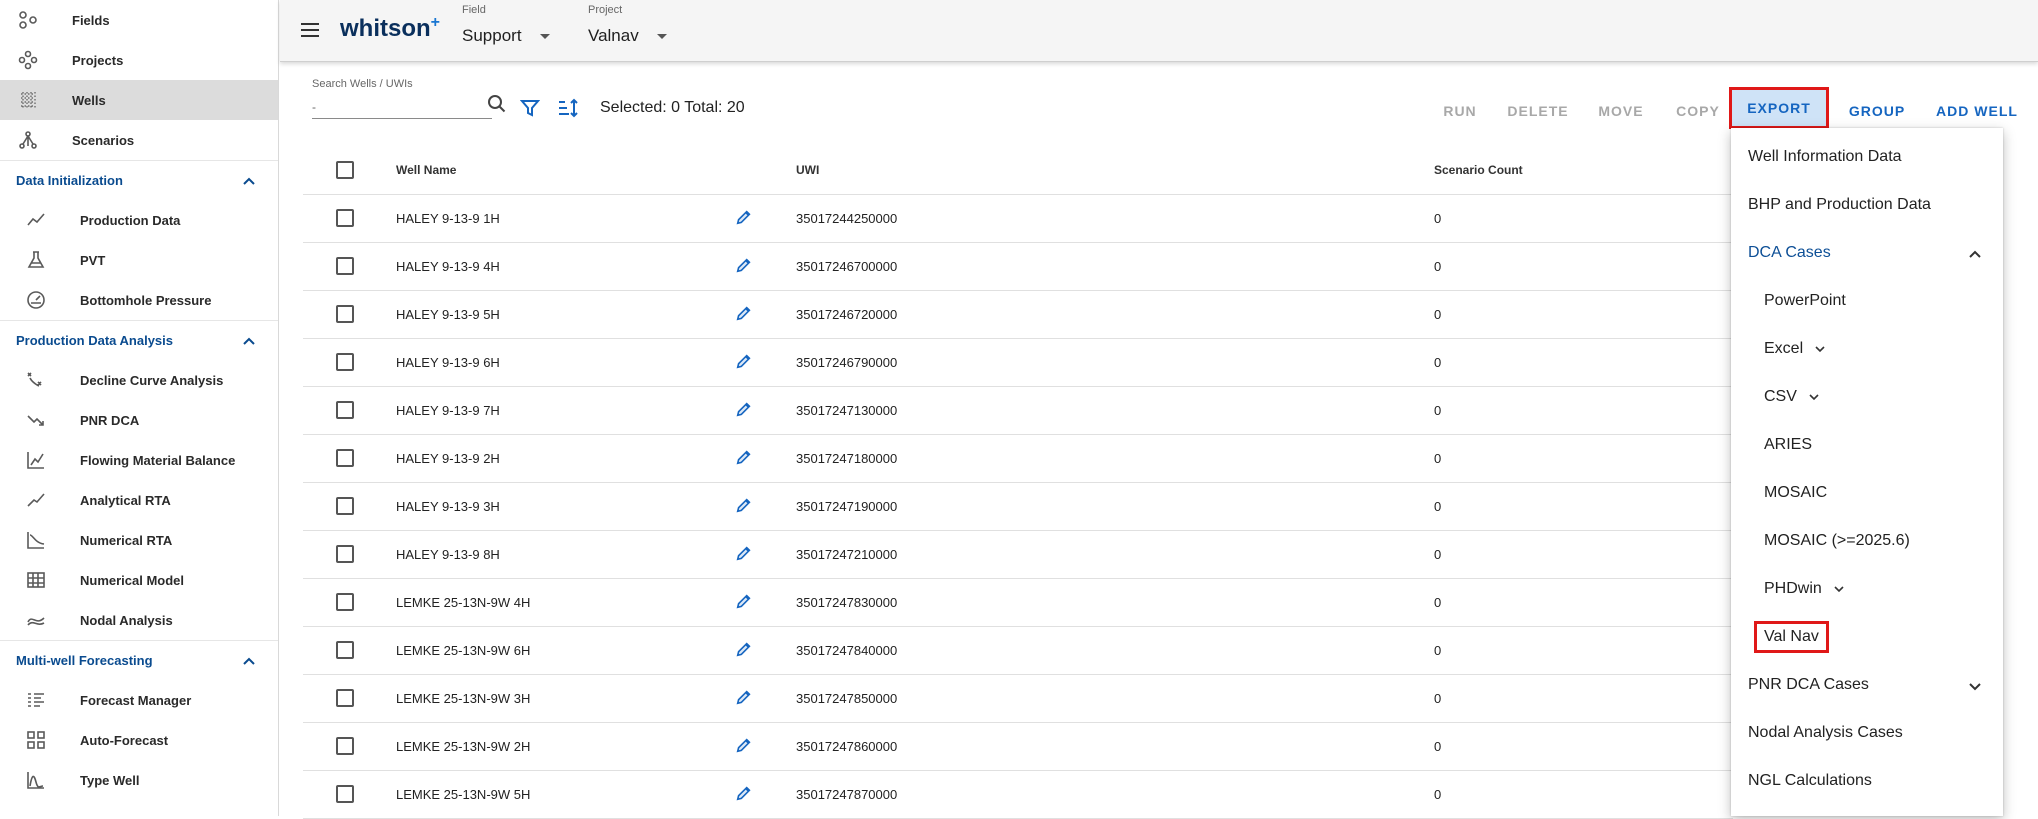 The image size is (2038, 819). I want to click on sidebar-item-fields: Fields, so click(139, 20).